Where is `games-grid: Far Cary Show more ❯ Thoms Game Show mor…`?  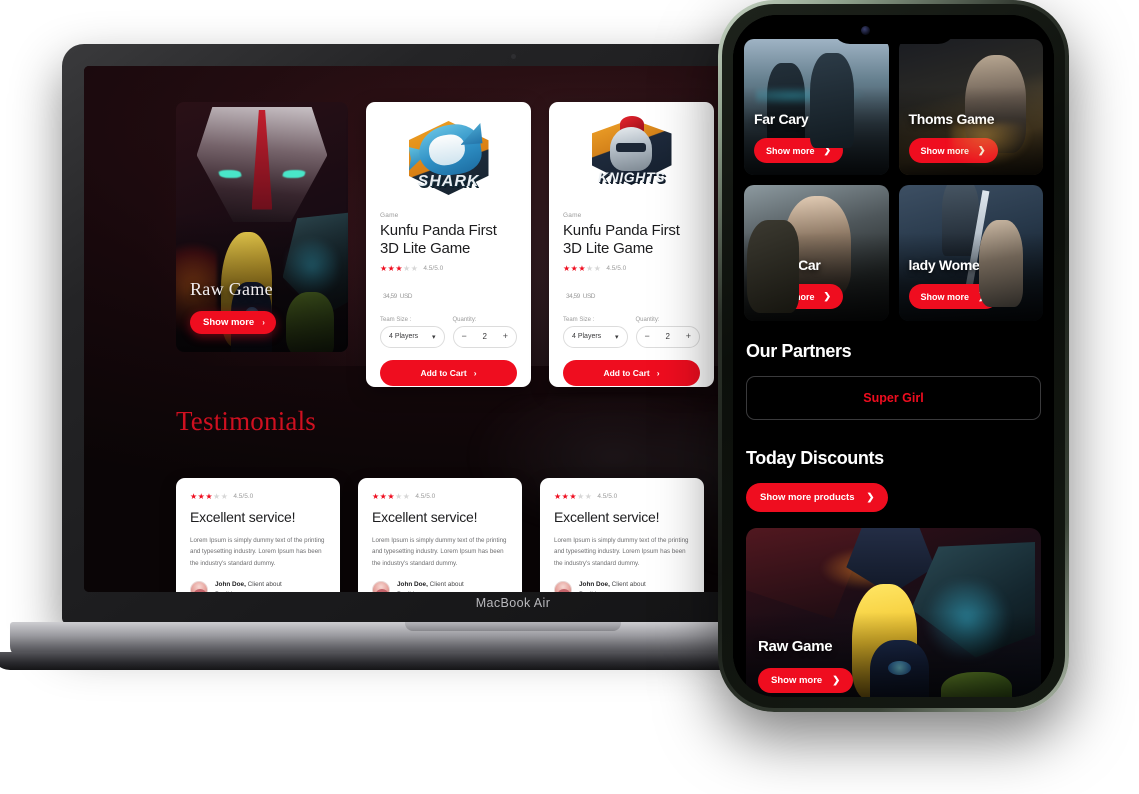
games-grid: Far Cary Show more ❯ Thoms Game Show mor… is located at coordinates (893, 180).